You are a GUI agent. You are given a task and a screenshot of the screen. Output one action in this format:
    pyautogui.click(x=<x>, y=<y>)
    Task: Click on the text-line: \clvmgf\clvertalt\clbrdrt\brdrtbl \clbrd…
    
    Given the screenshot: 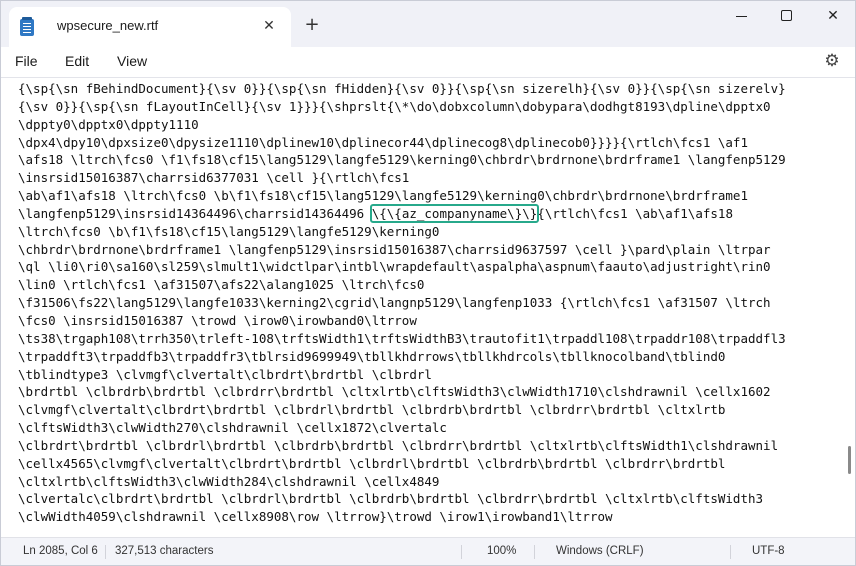 What is the action you would take?
    pyautogui.click(x=372, y=410)
    